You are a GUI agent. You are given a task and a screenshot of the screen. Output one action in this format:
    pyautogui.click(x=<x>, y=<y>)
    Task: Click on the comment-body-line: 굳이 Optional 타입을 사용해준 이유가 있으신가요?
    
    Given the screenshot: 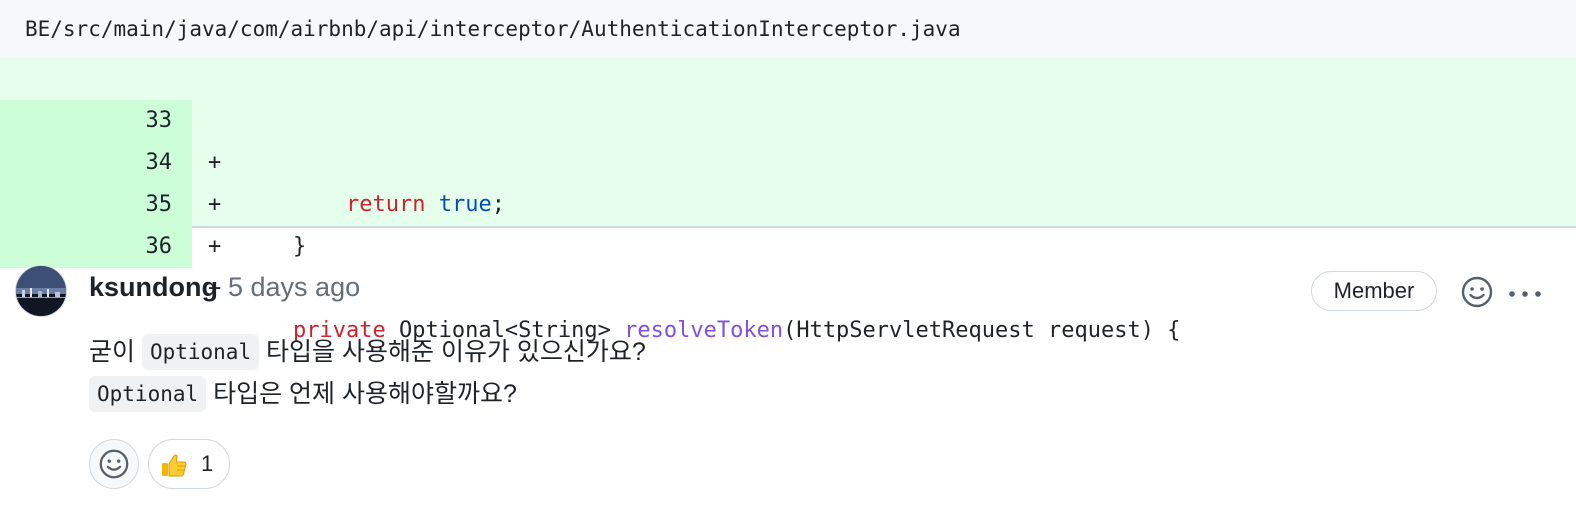 What is the action you would take?
    pyautogui.click(x=367, y=352)
    